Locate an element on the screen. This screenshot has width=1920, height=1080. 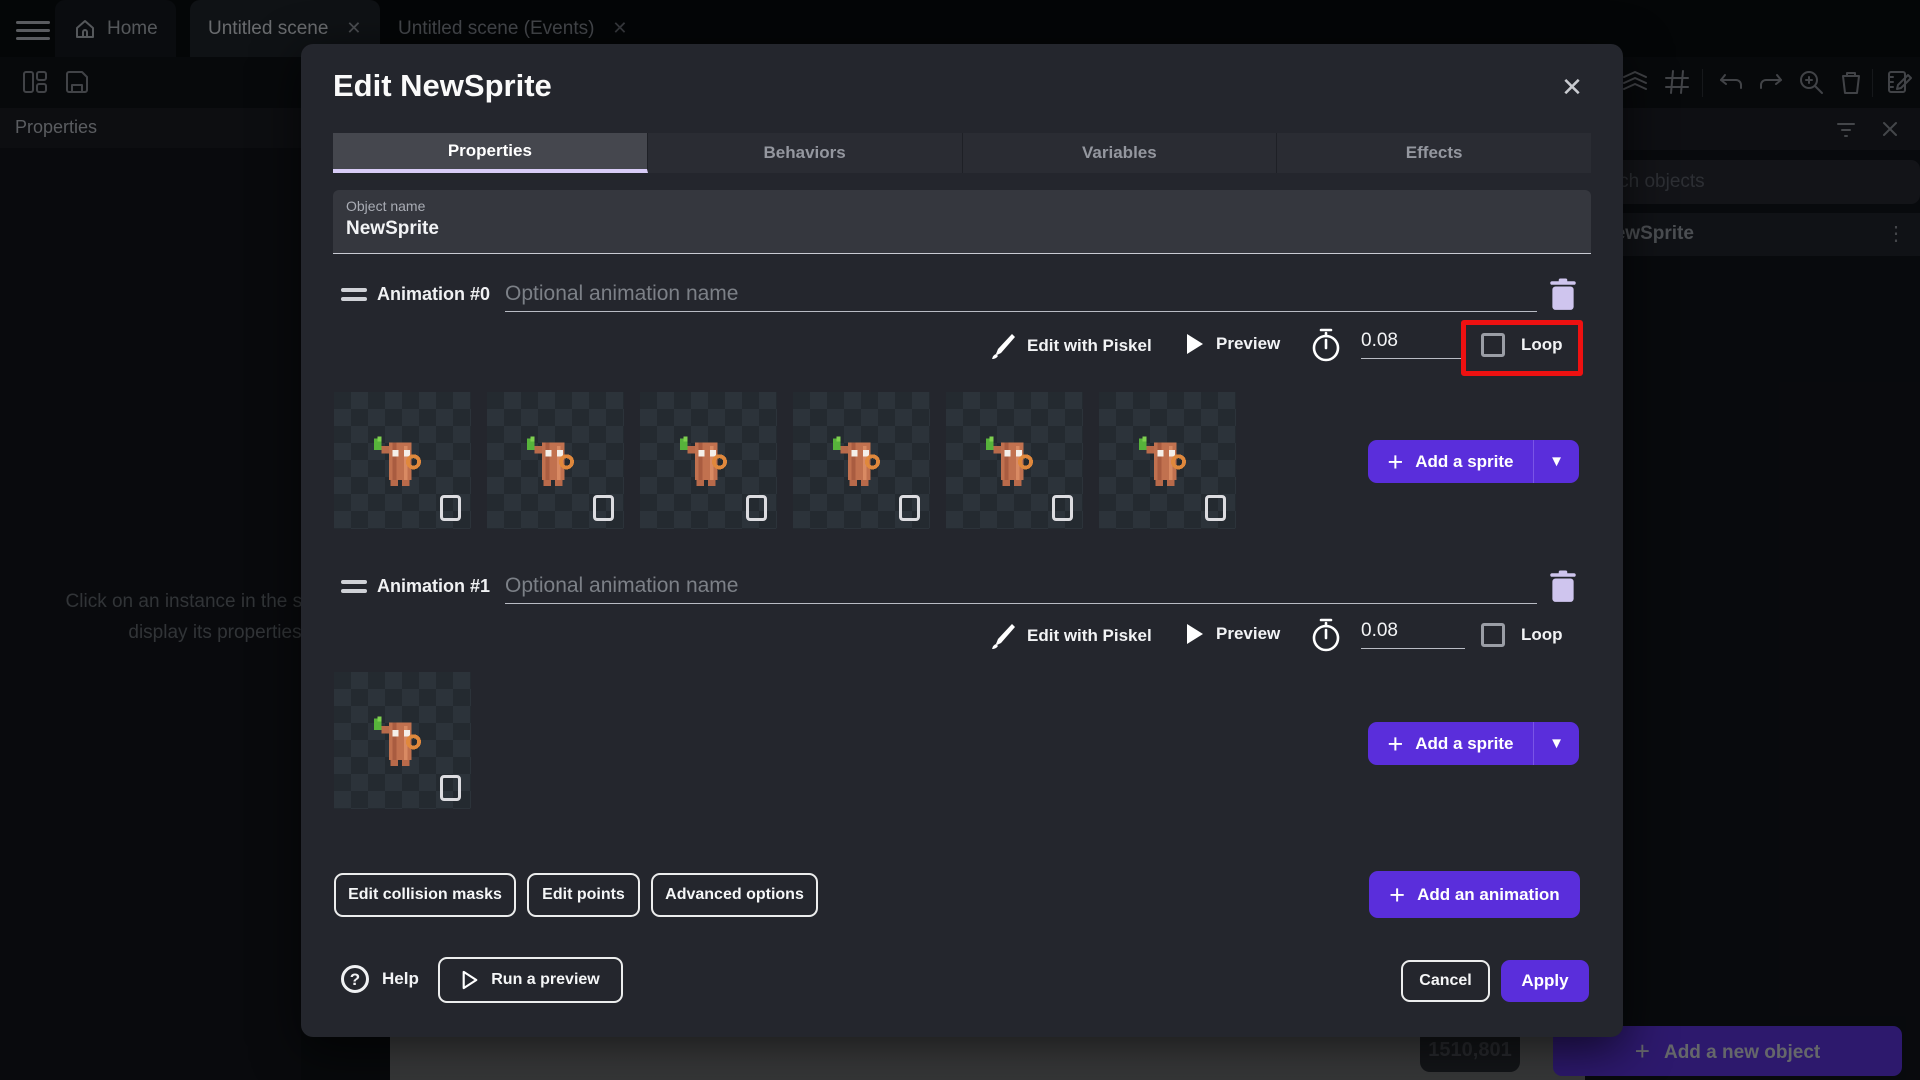
animation-1-frames is located at coordinates (402, 740).